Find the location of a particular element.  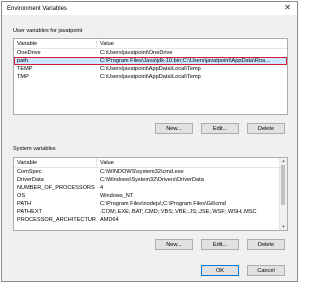

scroll-down-icon: ▼ is located at coordinates (283, 227).